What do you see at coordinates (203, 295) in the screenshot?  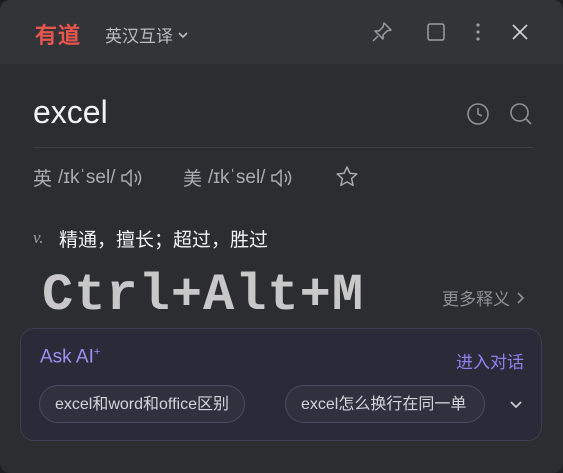 I see `shortcut-overlay: Ctrl+Alt+M` at bounding box center [203, 295].